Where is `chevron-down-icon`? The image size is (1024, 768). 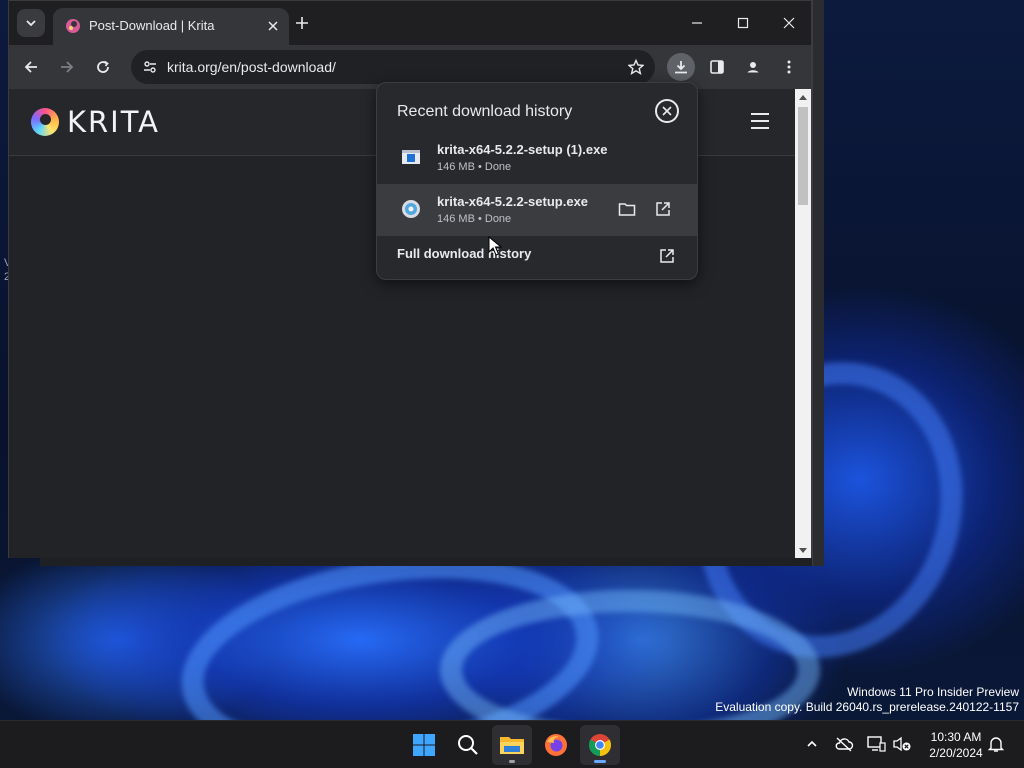 chevron-down-icon is located at coordinates (31, 23).